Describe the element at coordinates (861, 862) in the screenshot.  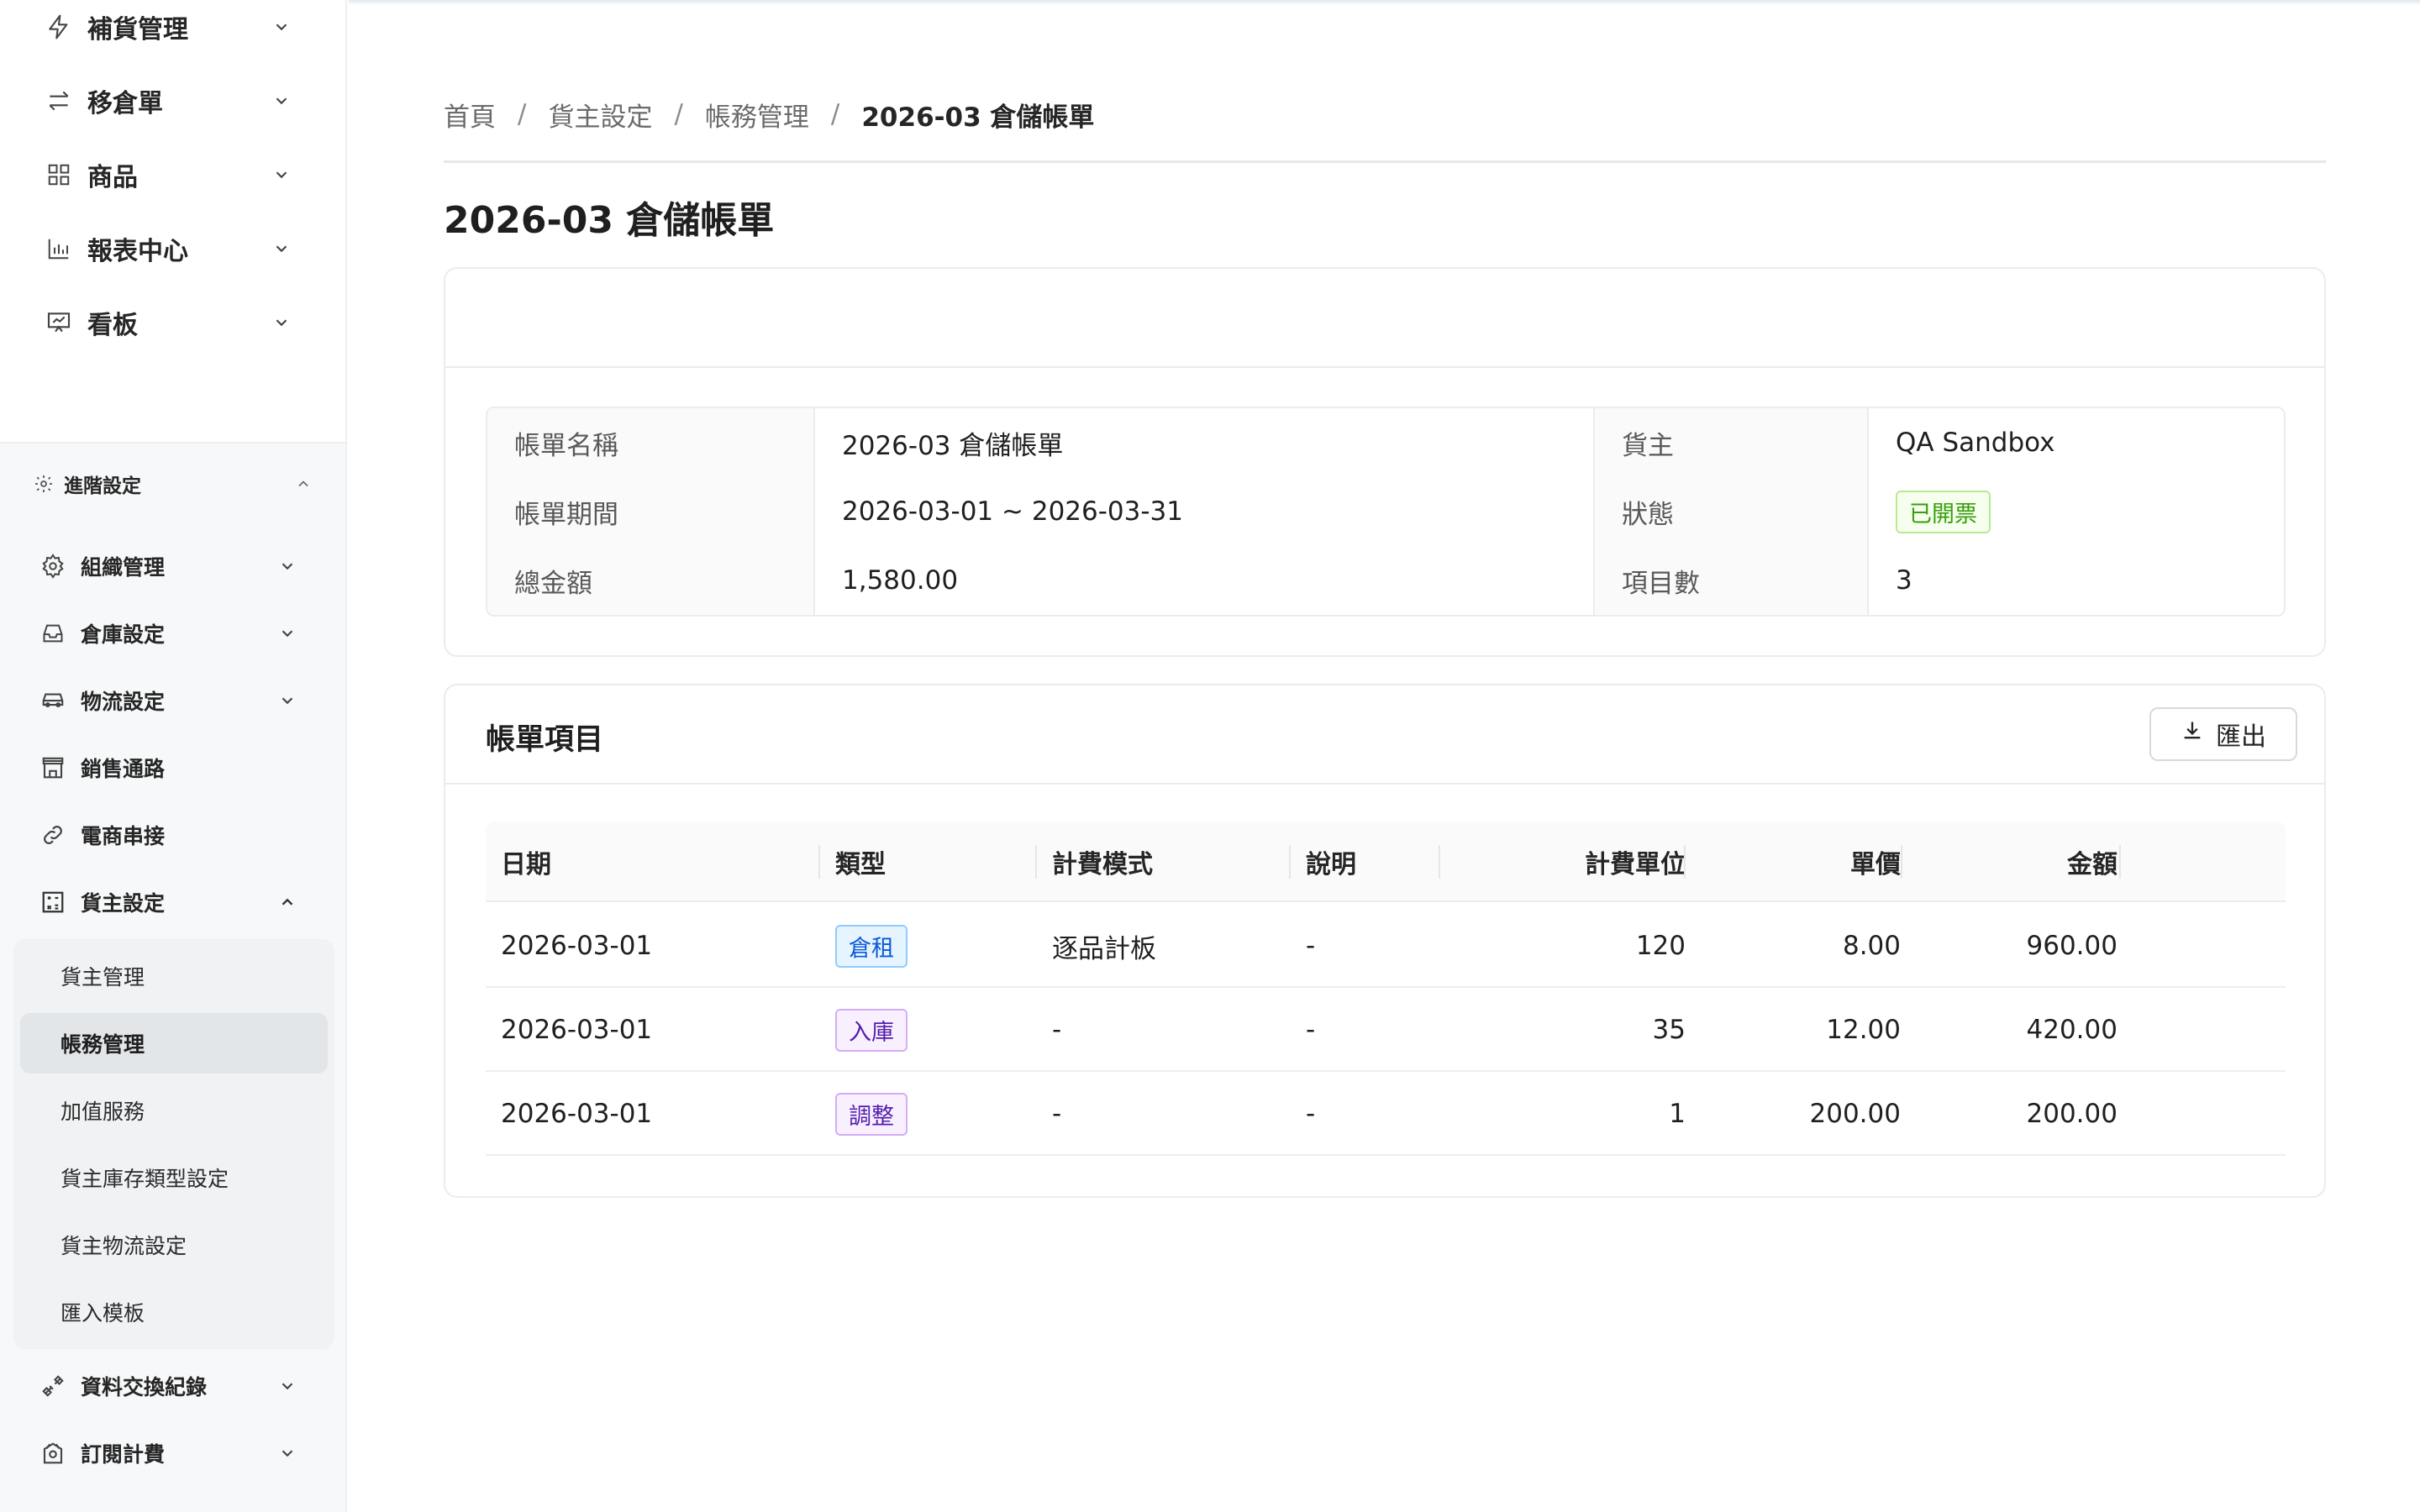
I see `column-header-type: 類型` at that location.